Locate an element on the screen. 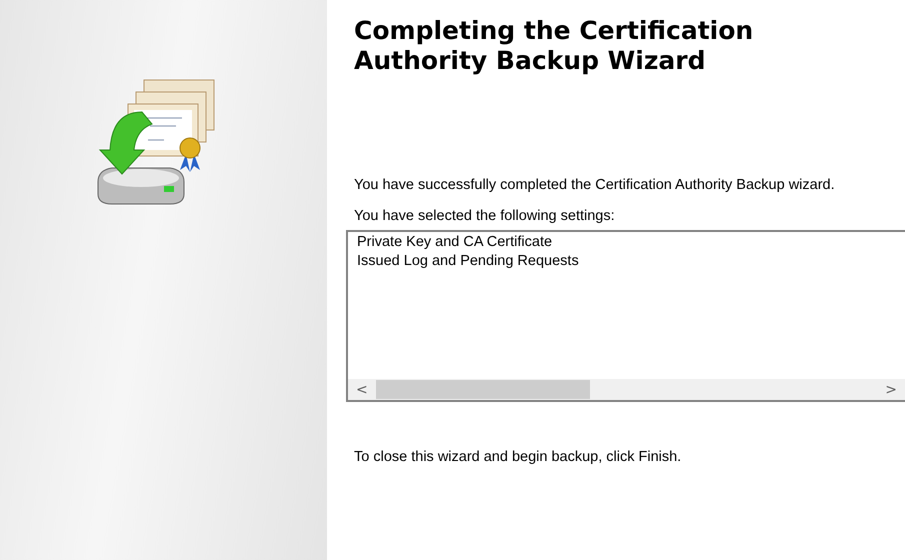  completion-message: You have successfully completed the Certification Authority Backup wizard. is located at coordinates (595, 185).